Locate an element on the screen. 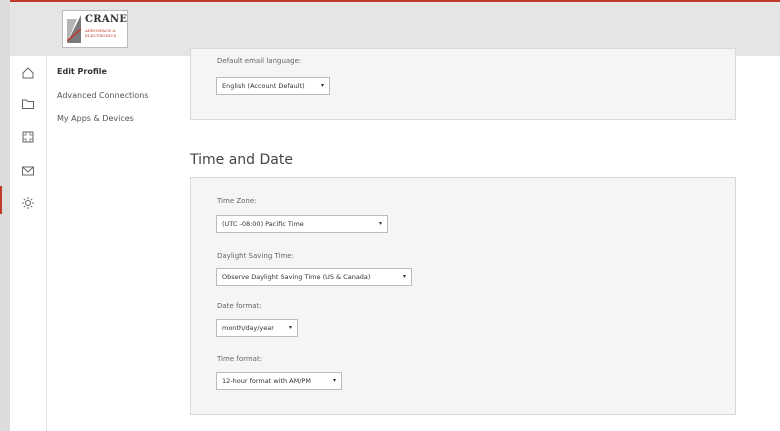  folder-icon is located at coordinates (28, 104).